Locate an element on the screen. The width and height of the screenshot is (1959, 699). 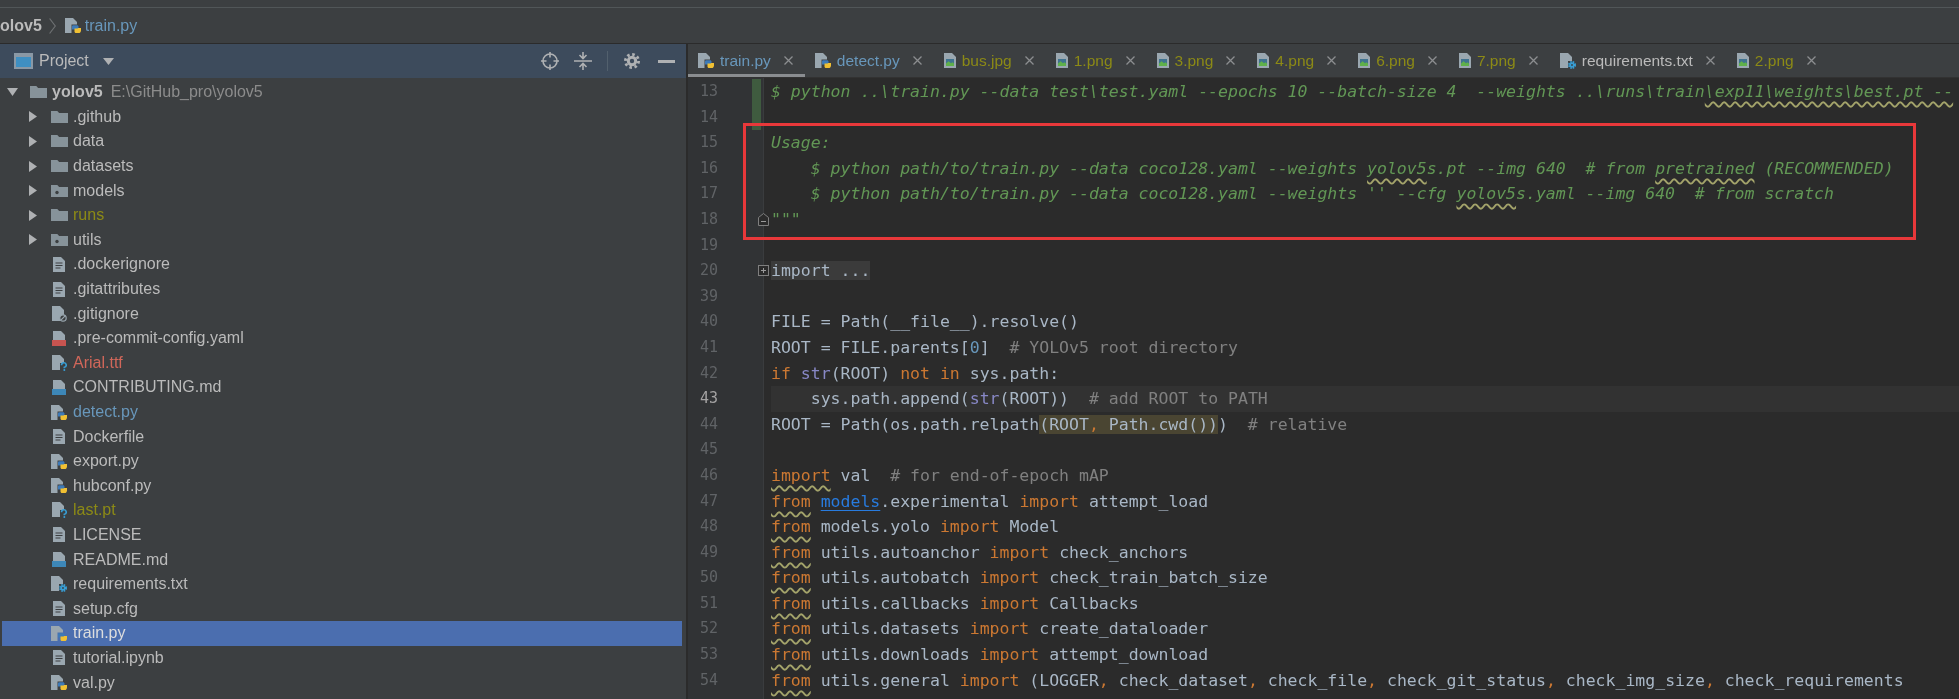
editor-tab: 4.png is located at coordinates (1298, 60).